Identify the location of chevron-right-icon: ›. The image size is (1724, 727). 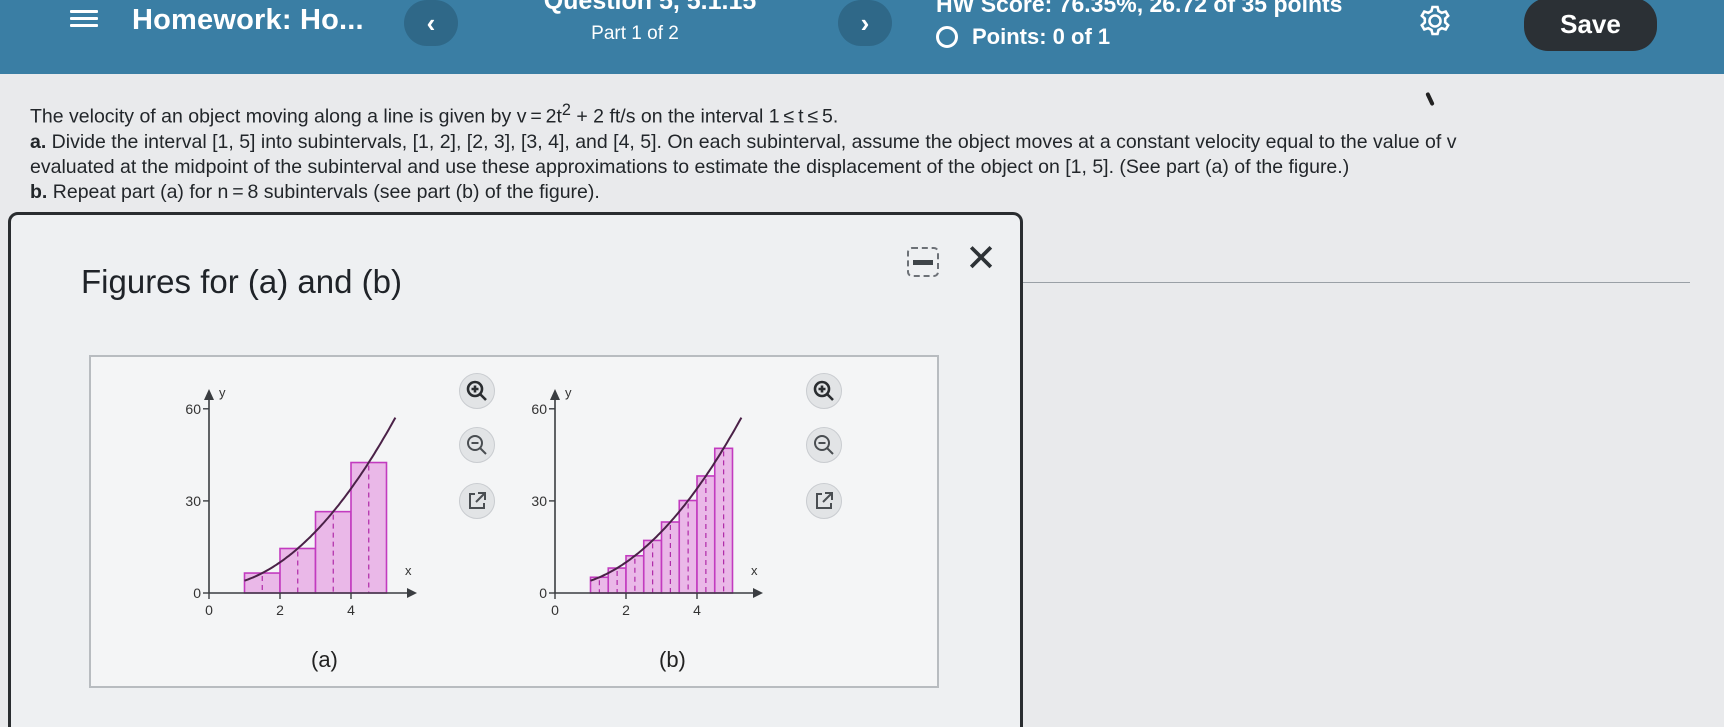
(865, 22).